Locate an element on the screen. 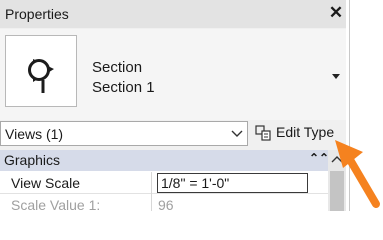 The image size is (383, 240). palette-title-bar: Properties ✕ is located at coordinates (173, 14).